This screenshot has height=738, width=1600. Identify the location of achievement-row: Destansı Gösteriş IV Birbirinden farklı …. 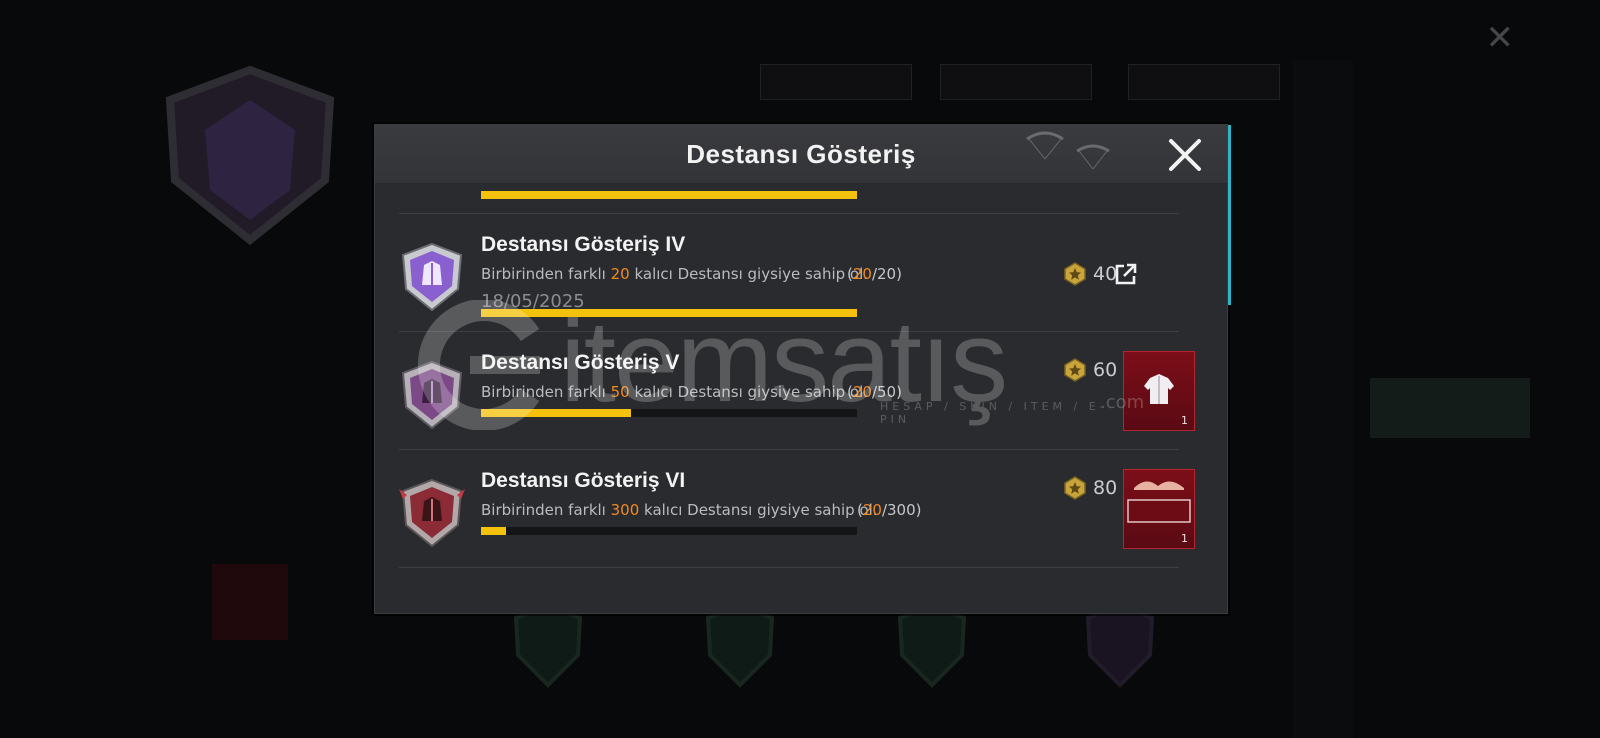
(801, 272).